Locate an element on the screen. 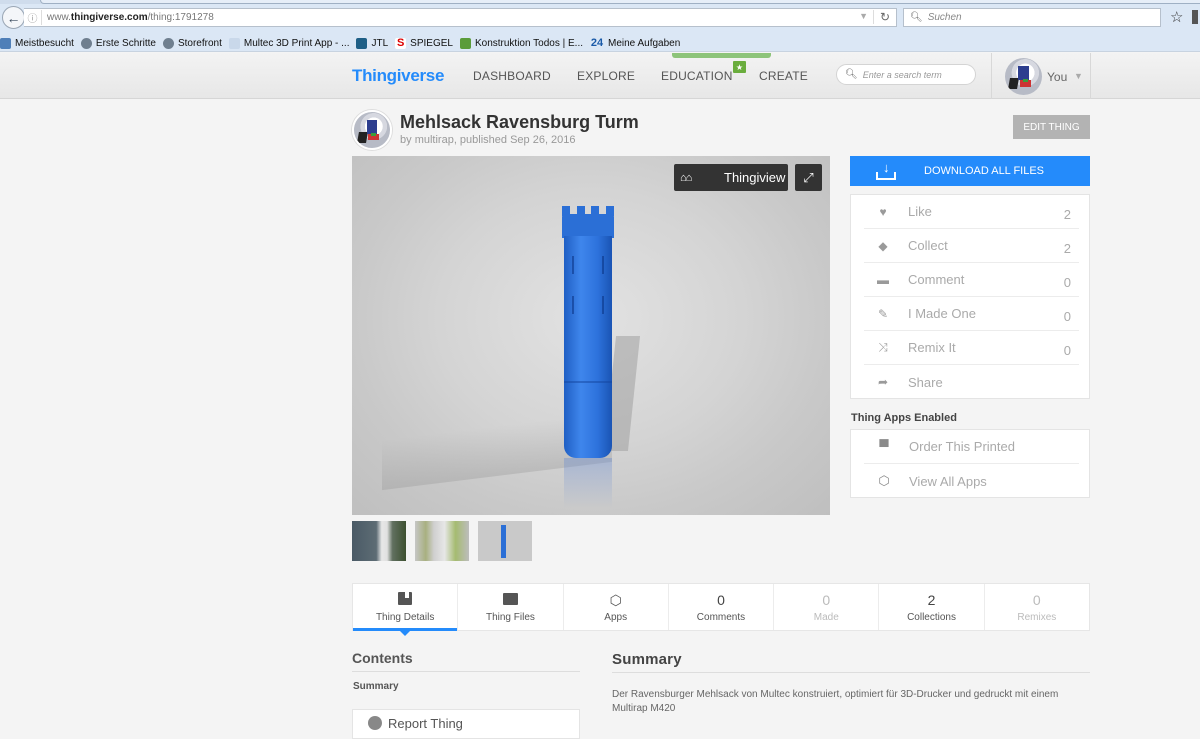 This screenshot has height=739, width=1200. fullscreen-button: ⤢ is located at coordinates (808, 177).